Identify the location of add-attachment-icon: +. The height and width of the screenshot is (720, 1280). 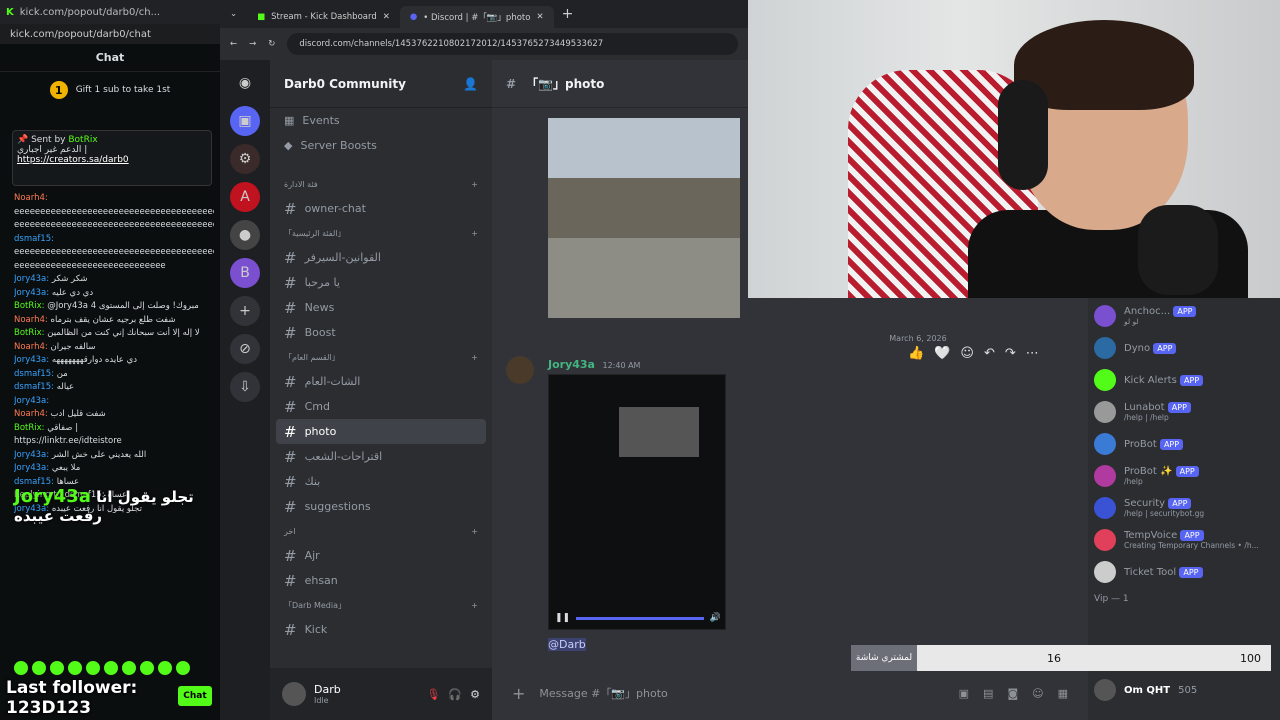
(518, 693).